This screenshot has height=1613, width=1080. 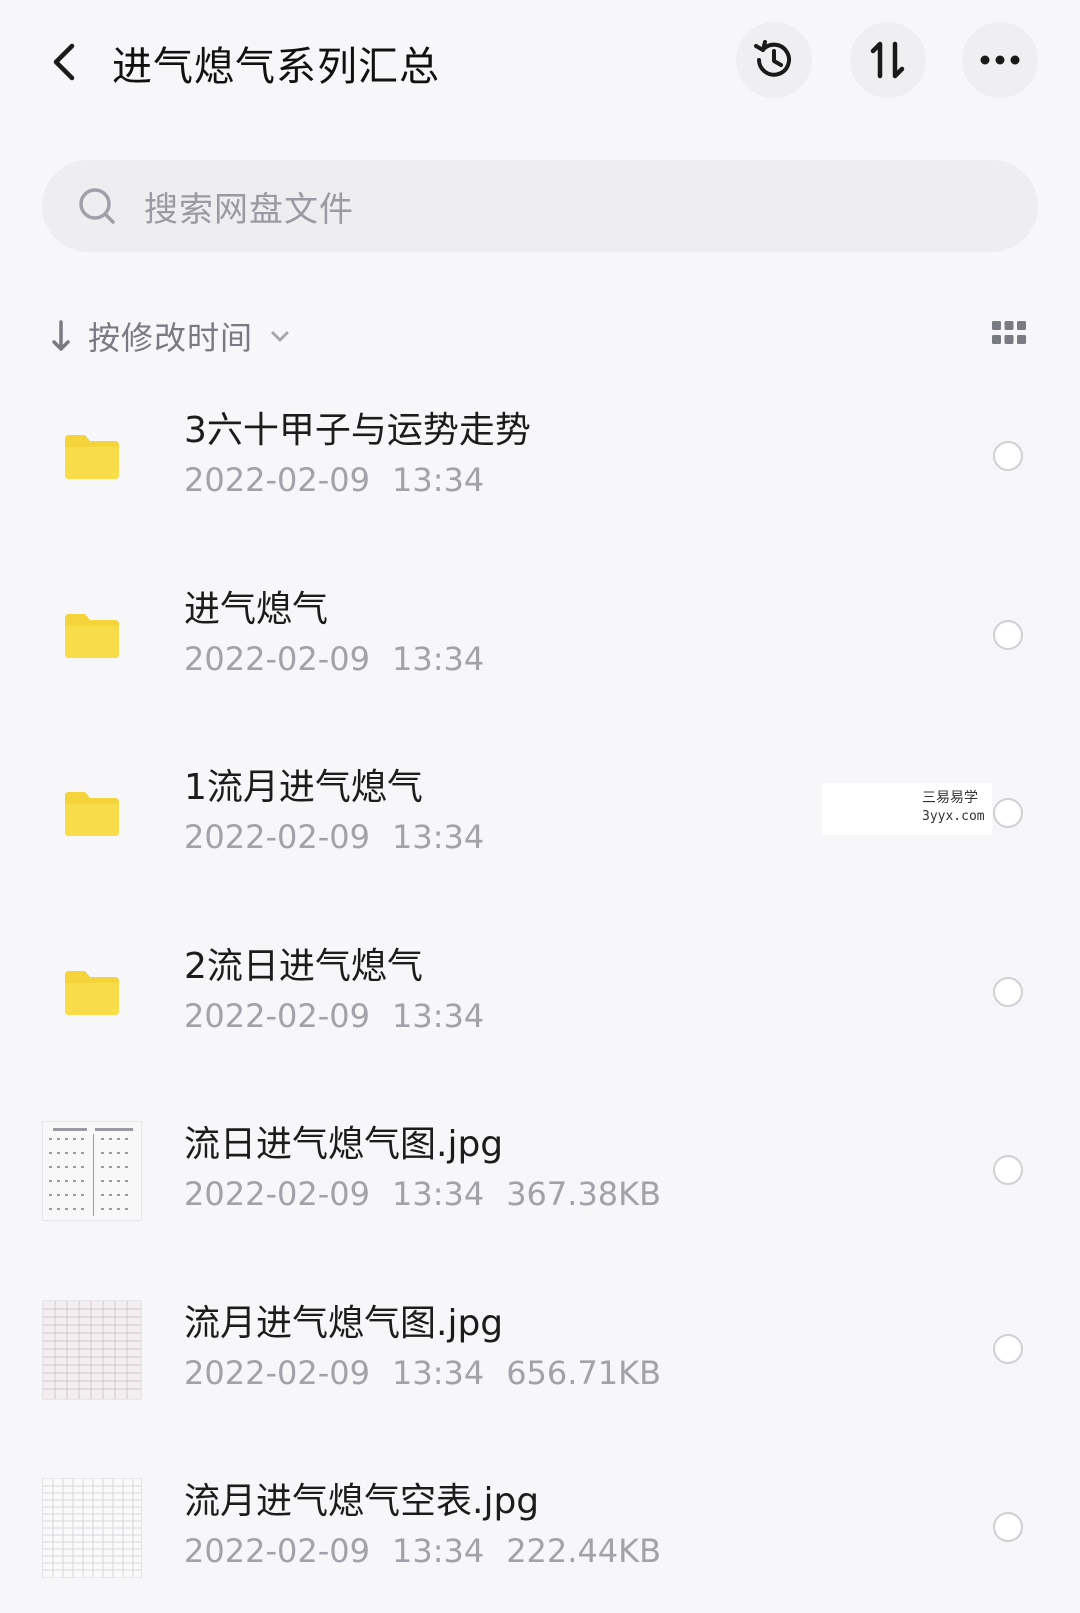 What do you see at coordinates (256, 609) in the screenshot?
I see `file-name: 进气熄气` at bounding box center [256, 609].